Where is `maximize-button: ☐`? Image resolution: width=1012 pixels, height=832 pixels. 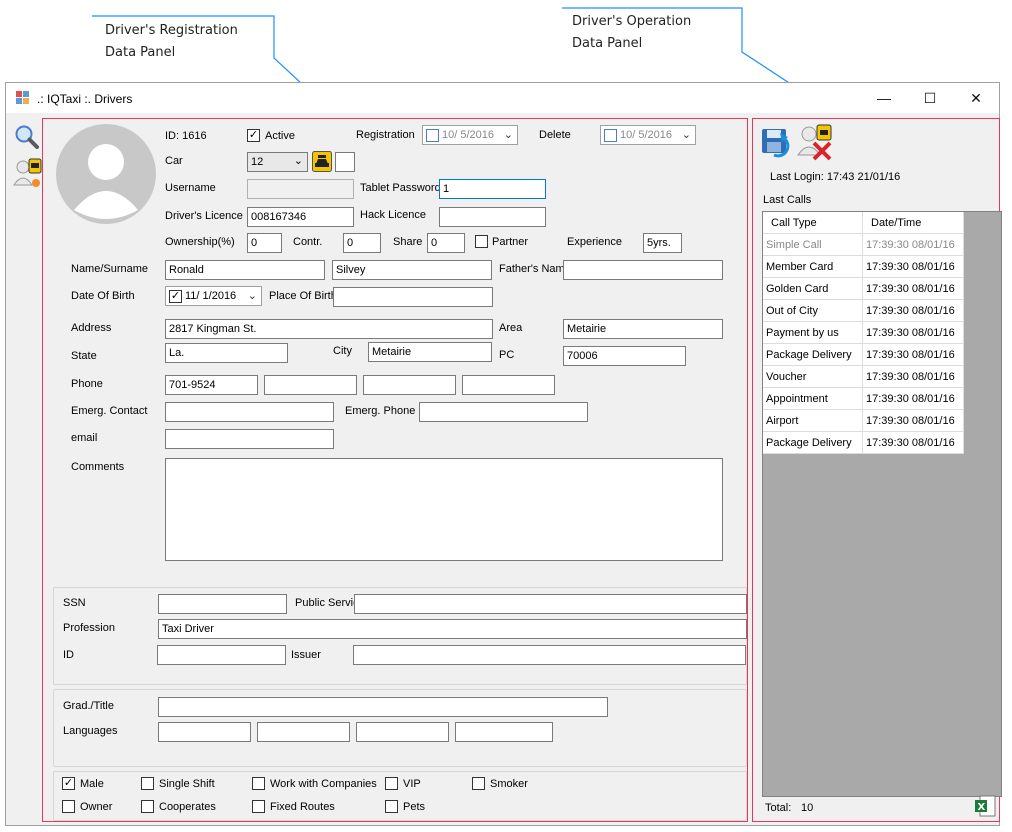 maximize-button: ☐ is located at coordinates (930, 98).